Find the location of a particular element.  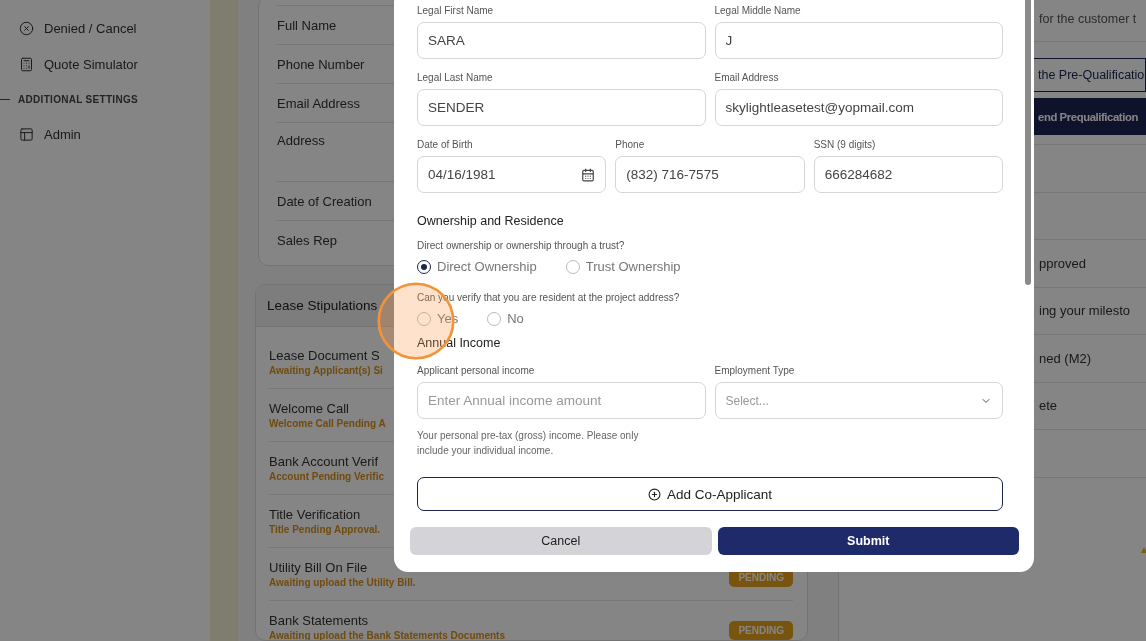

cancel-button: Cancel is located at coordinates (561, 541).